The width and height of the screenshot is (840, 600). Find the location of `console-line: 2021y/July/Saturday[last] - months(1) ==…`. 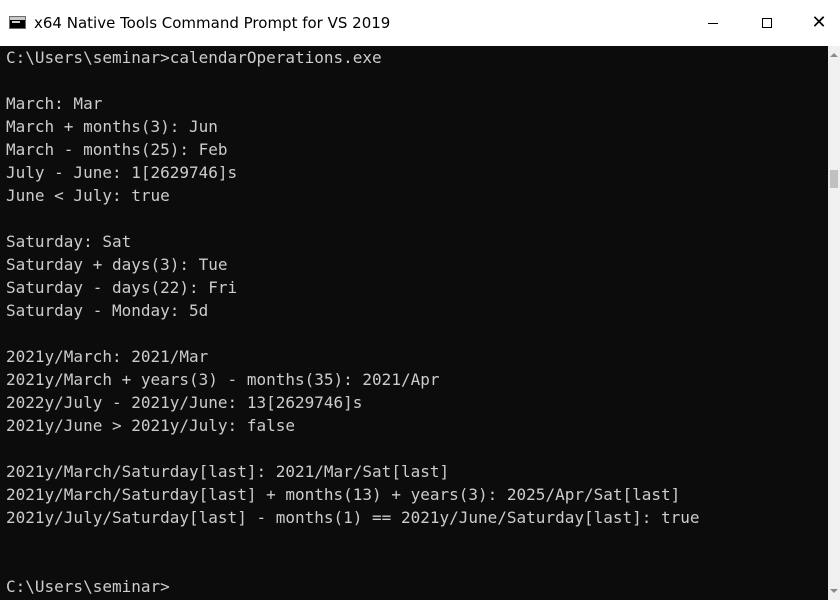

console-line: 2021y/July/Saturday[last] - months(1) ==… is located at coordinates (353, 517).